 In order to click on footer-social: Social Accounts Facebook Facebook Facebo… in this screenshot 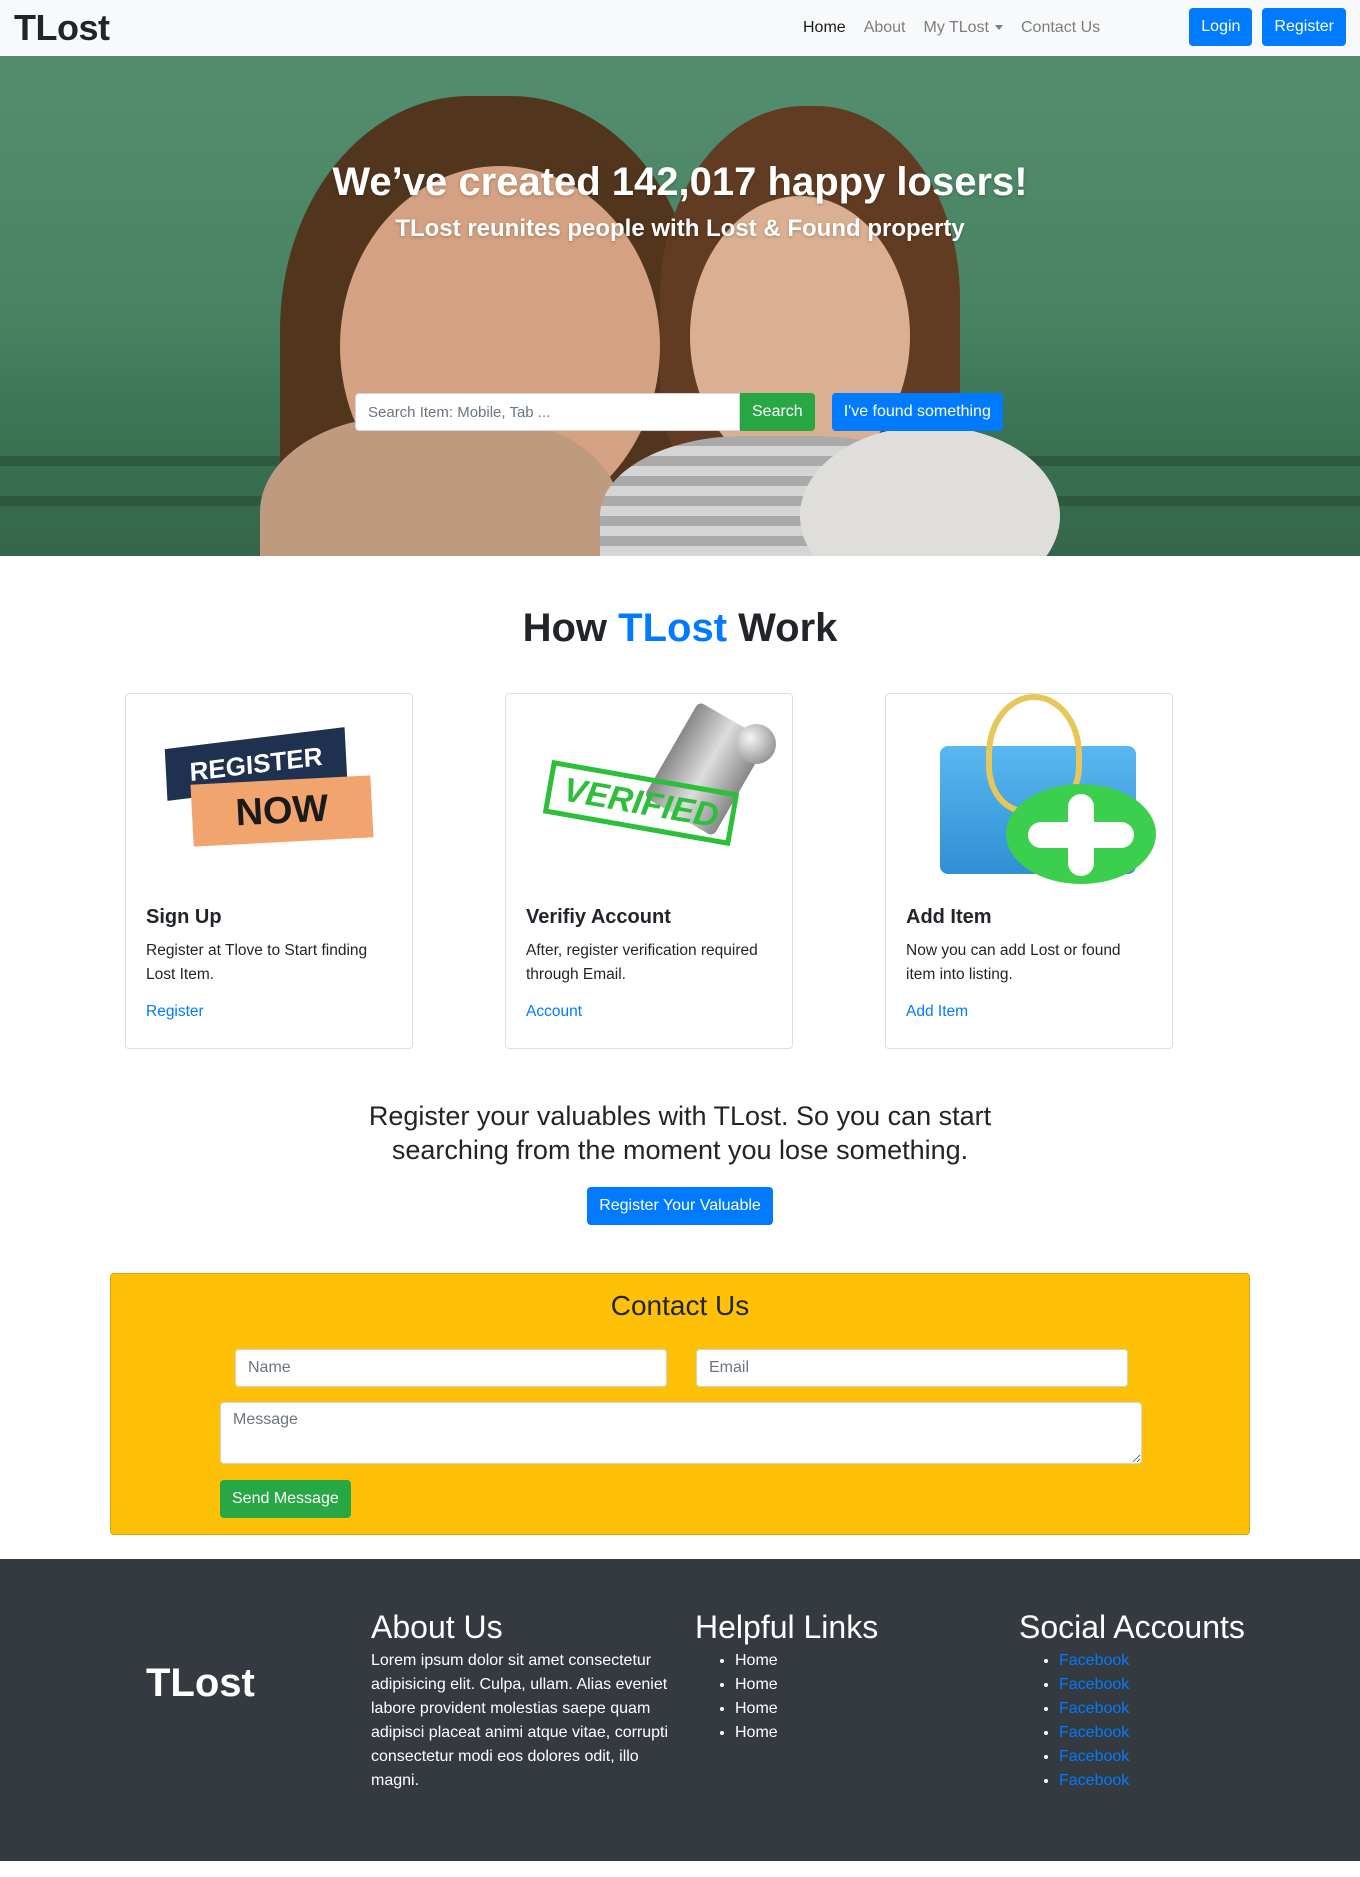, I will do `click(1132, 1701)`.